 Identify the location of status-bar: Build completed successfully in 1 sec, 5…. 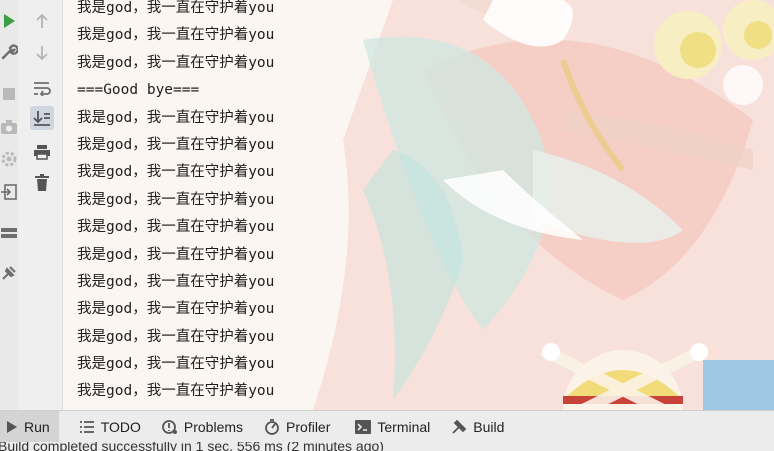
(387, 446).